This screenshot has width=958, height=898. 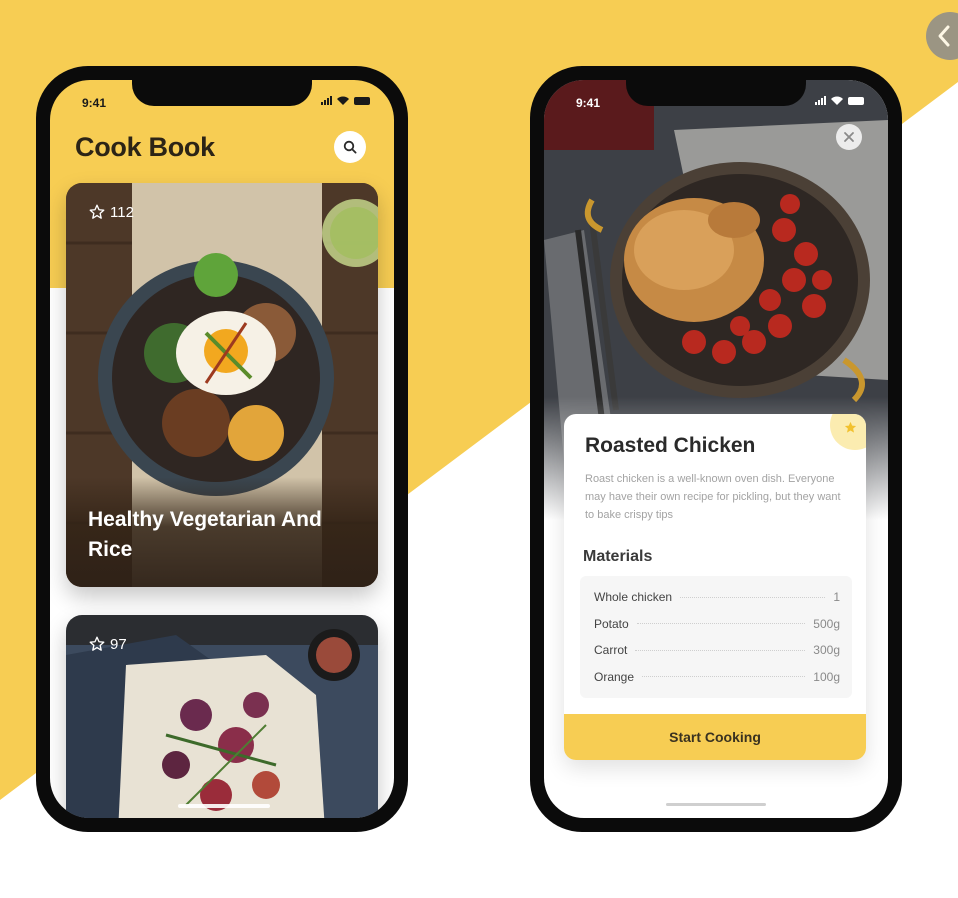 I want to click on material-row: Potato 500g, so click(x=717, y=624).